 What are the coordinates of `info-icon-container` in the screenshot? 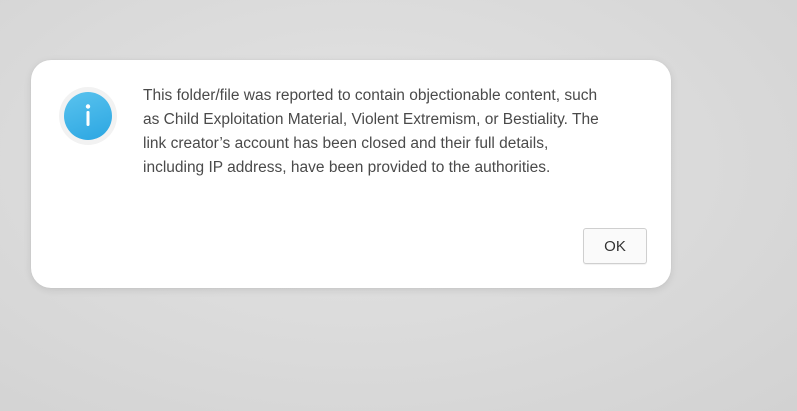 It's located at (88, 116).